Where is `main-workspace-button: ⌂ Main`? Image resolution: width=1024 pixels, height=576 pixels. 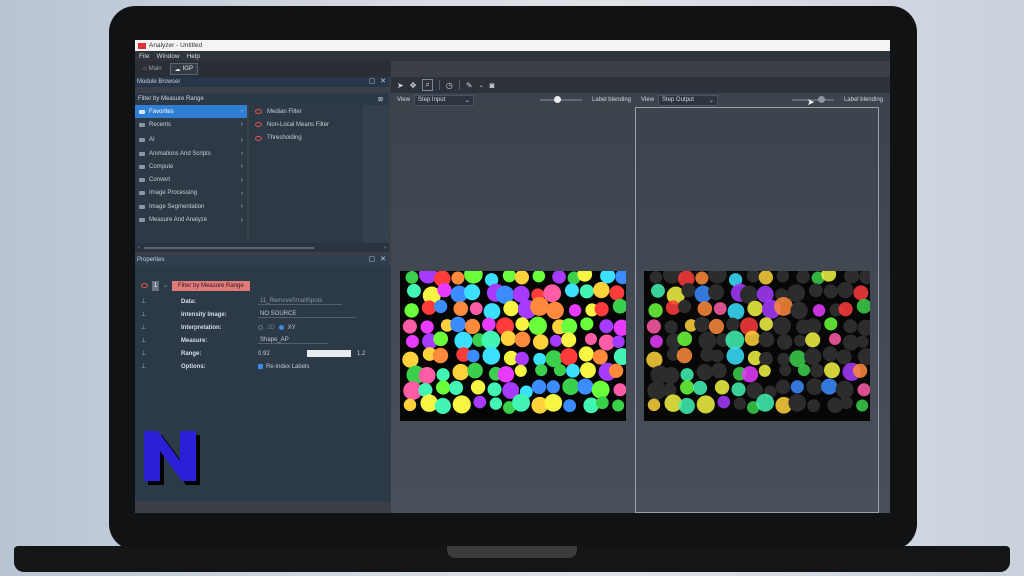 main-workspace-button: ⌂ Main is located at coordinates (152, 69).